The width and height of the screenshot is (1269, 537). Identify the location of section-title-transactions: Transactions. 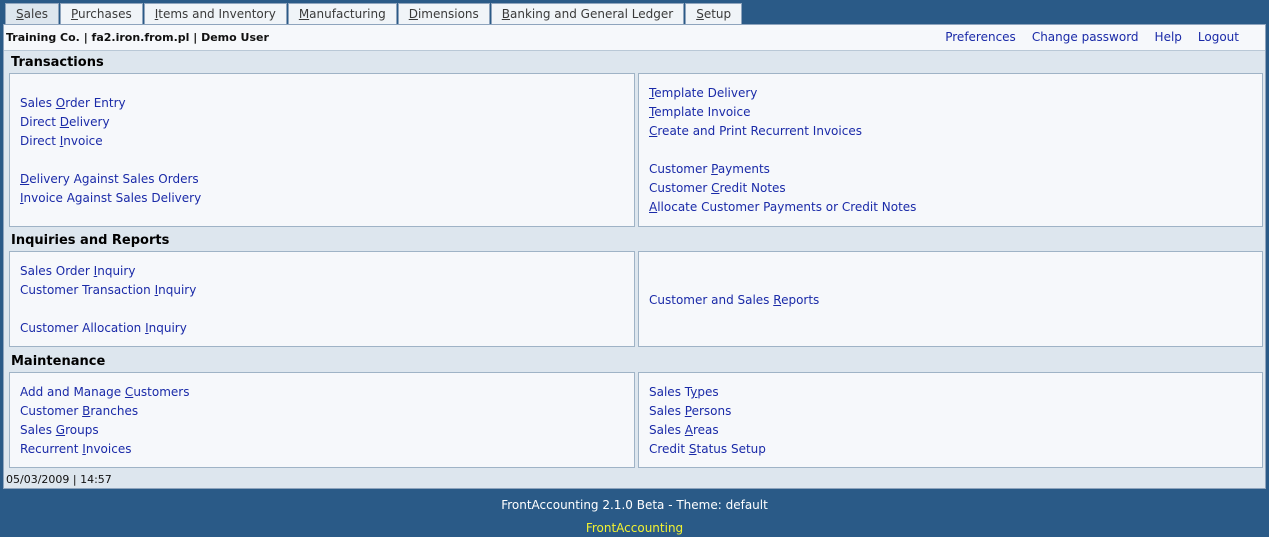
(57, 62).